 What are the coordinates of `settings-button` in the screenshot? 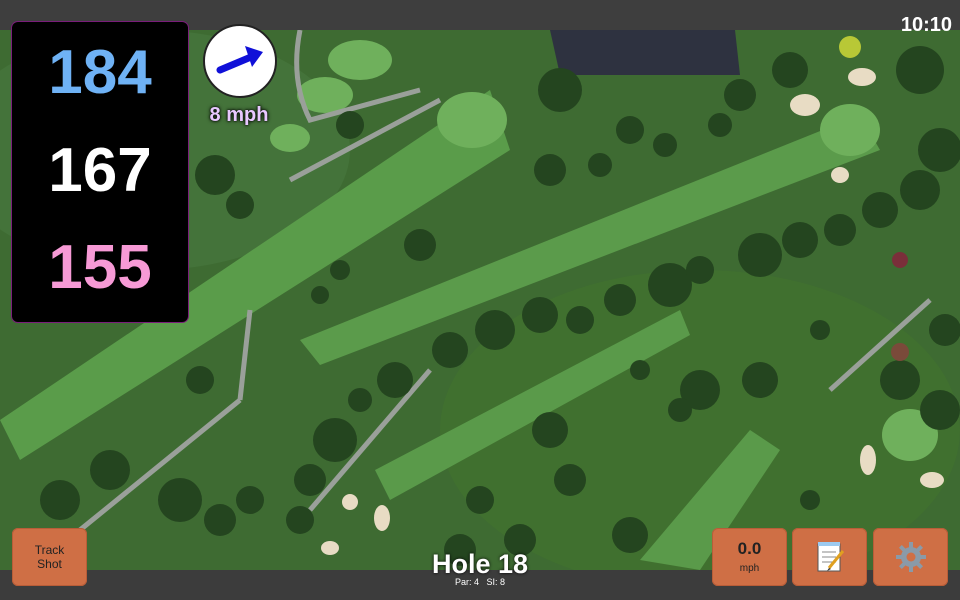 It's located at (910, 557).